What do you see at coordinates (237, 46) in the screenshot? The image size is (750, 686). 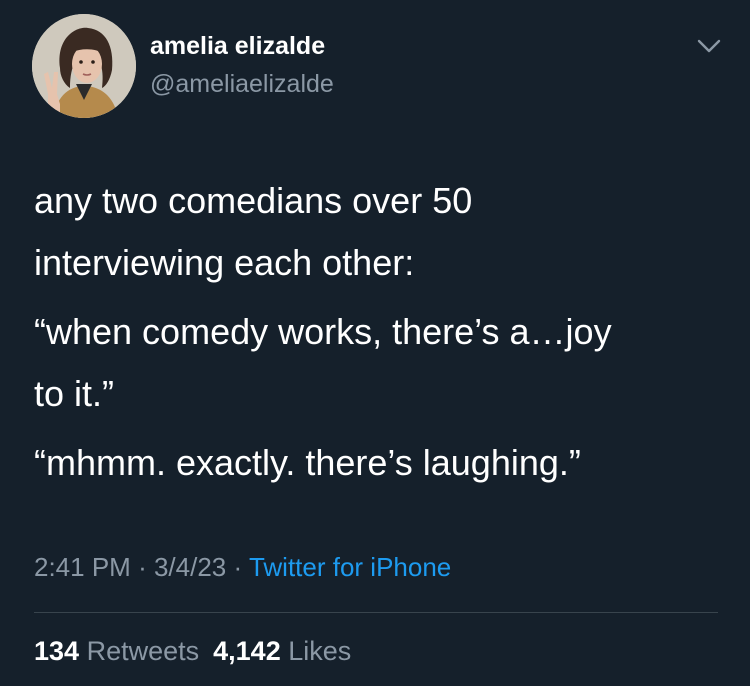 I see `user-display-name: amelia elizalde` at bounding box center [237, 46].